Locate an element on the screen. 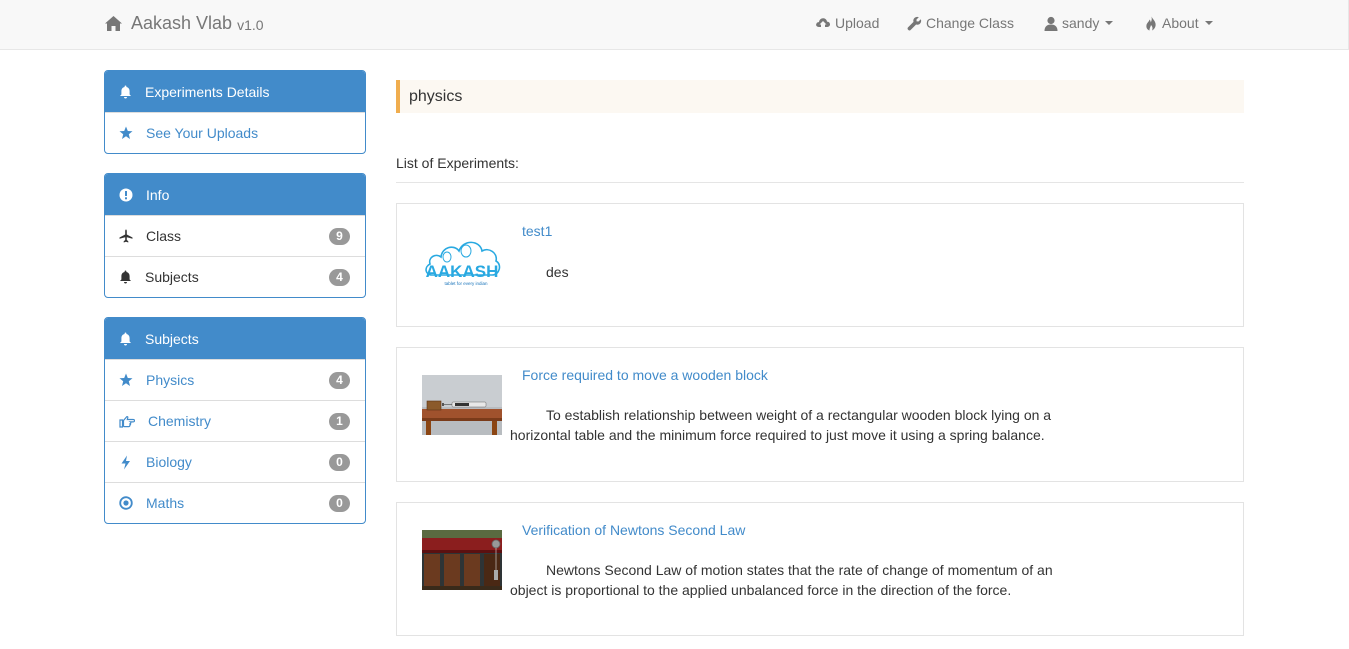  sidebar-item-biology: Biology 0 is located at coordinates (235, 461).